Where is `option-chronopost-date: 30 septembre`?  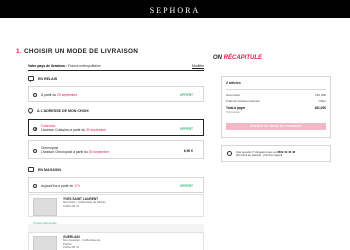
option-chronopost-date: 30 septembre is located at coordinates (99, 151).